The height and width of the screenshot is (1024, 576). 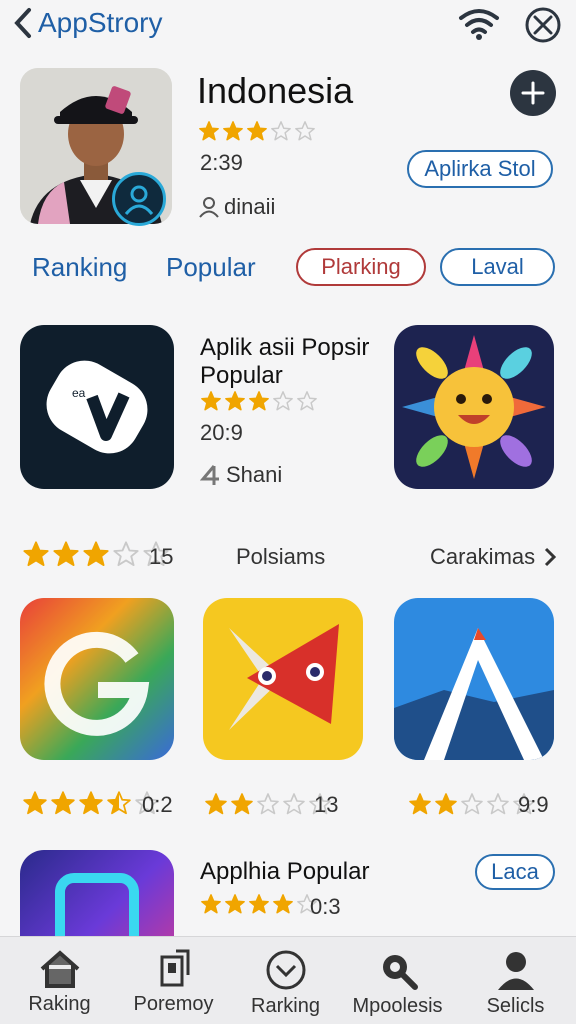 I want to click on nav-label-2: Poremoy, so click(x=173, y=1004).